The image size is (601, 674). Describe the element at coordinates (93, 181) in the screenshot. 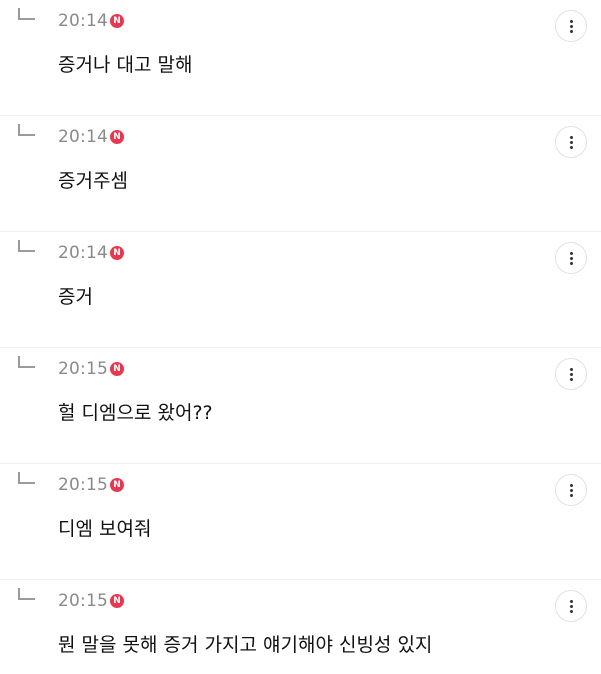

I see `reply-text: 증거주셈` at that location.